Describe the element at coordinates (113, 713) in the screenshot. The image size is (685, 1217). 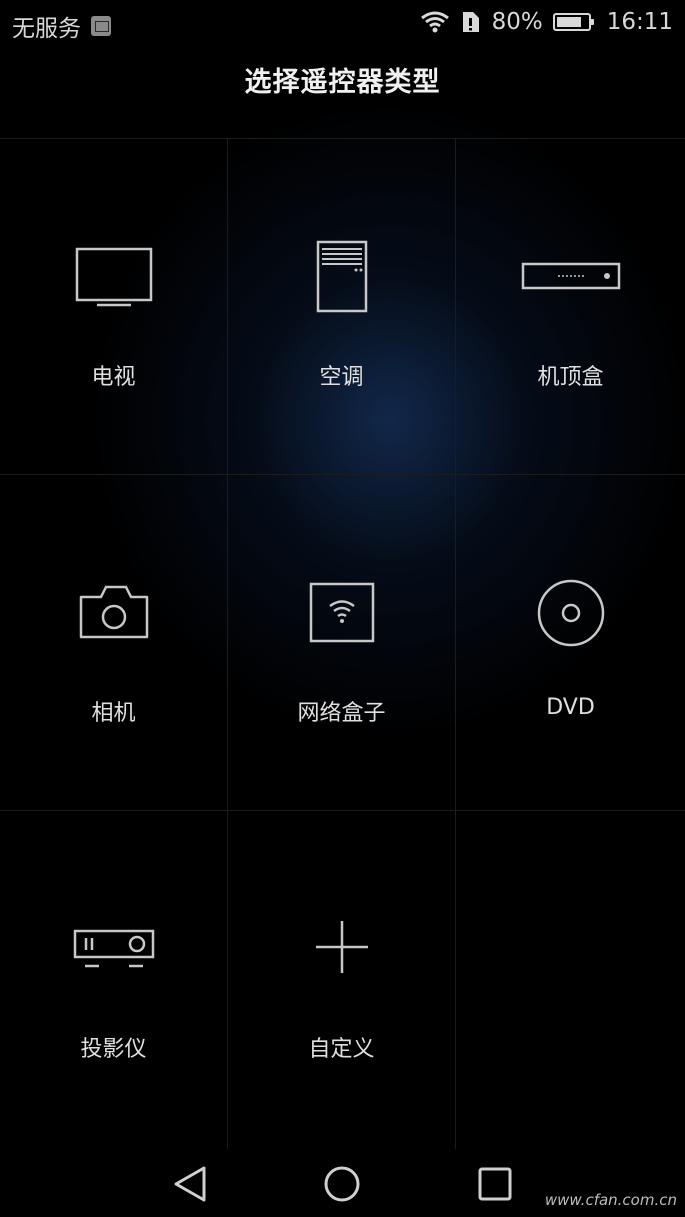
I see `device-label: 相机` at that location.